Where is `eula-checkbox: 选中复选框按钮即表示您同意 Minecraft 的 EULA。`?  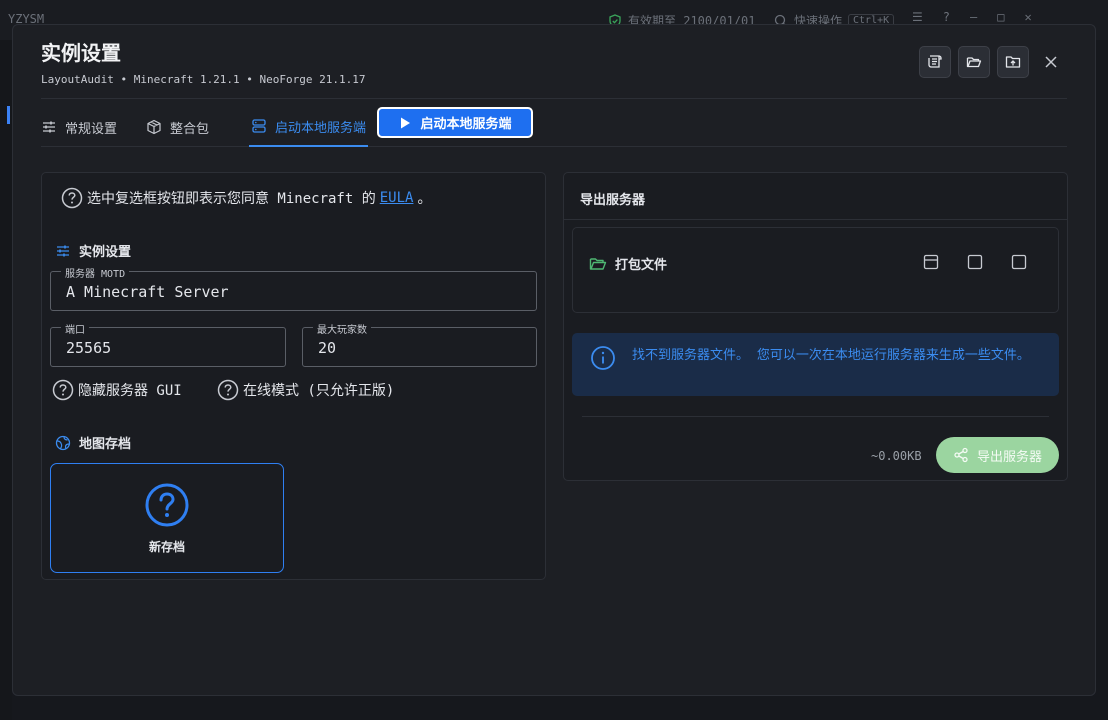
eula-checkbox: 选中复选框按钮即表示您同意 Minecraft 的 EULA。 is located at coordinates (246, 198).